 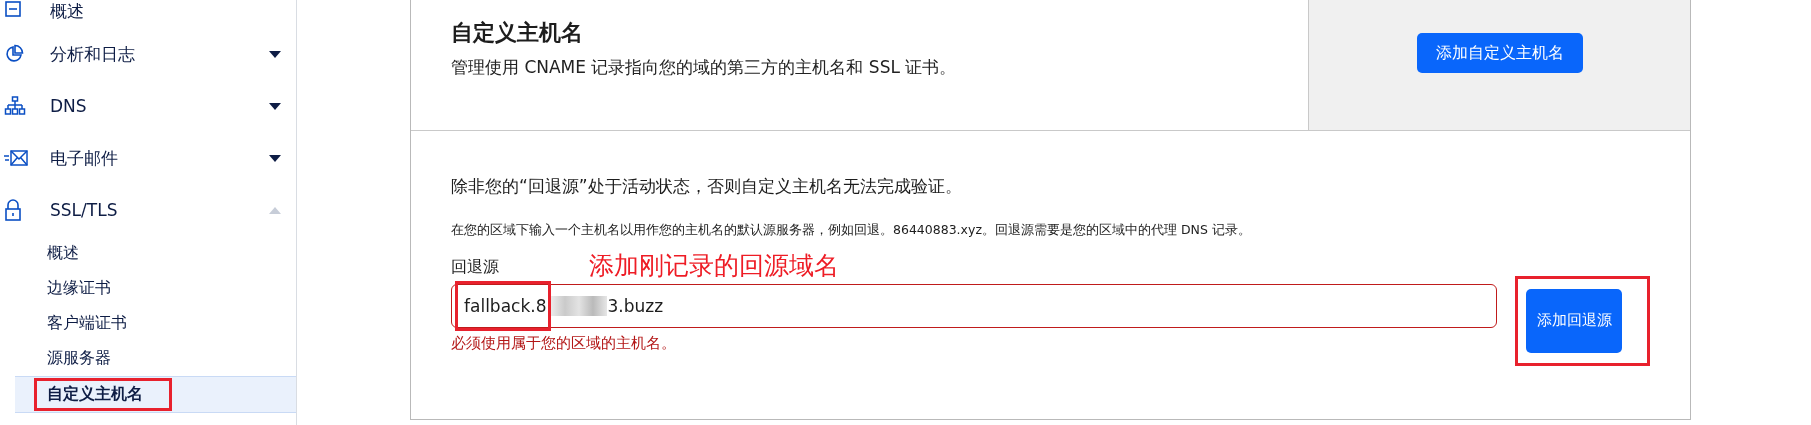 I want to click on mail-icon, so click(x=16, y=158).